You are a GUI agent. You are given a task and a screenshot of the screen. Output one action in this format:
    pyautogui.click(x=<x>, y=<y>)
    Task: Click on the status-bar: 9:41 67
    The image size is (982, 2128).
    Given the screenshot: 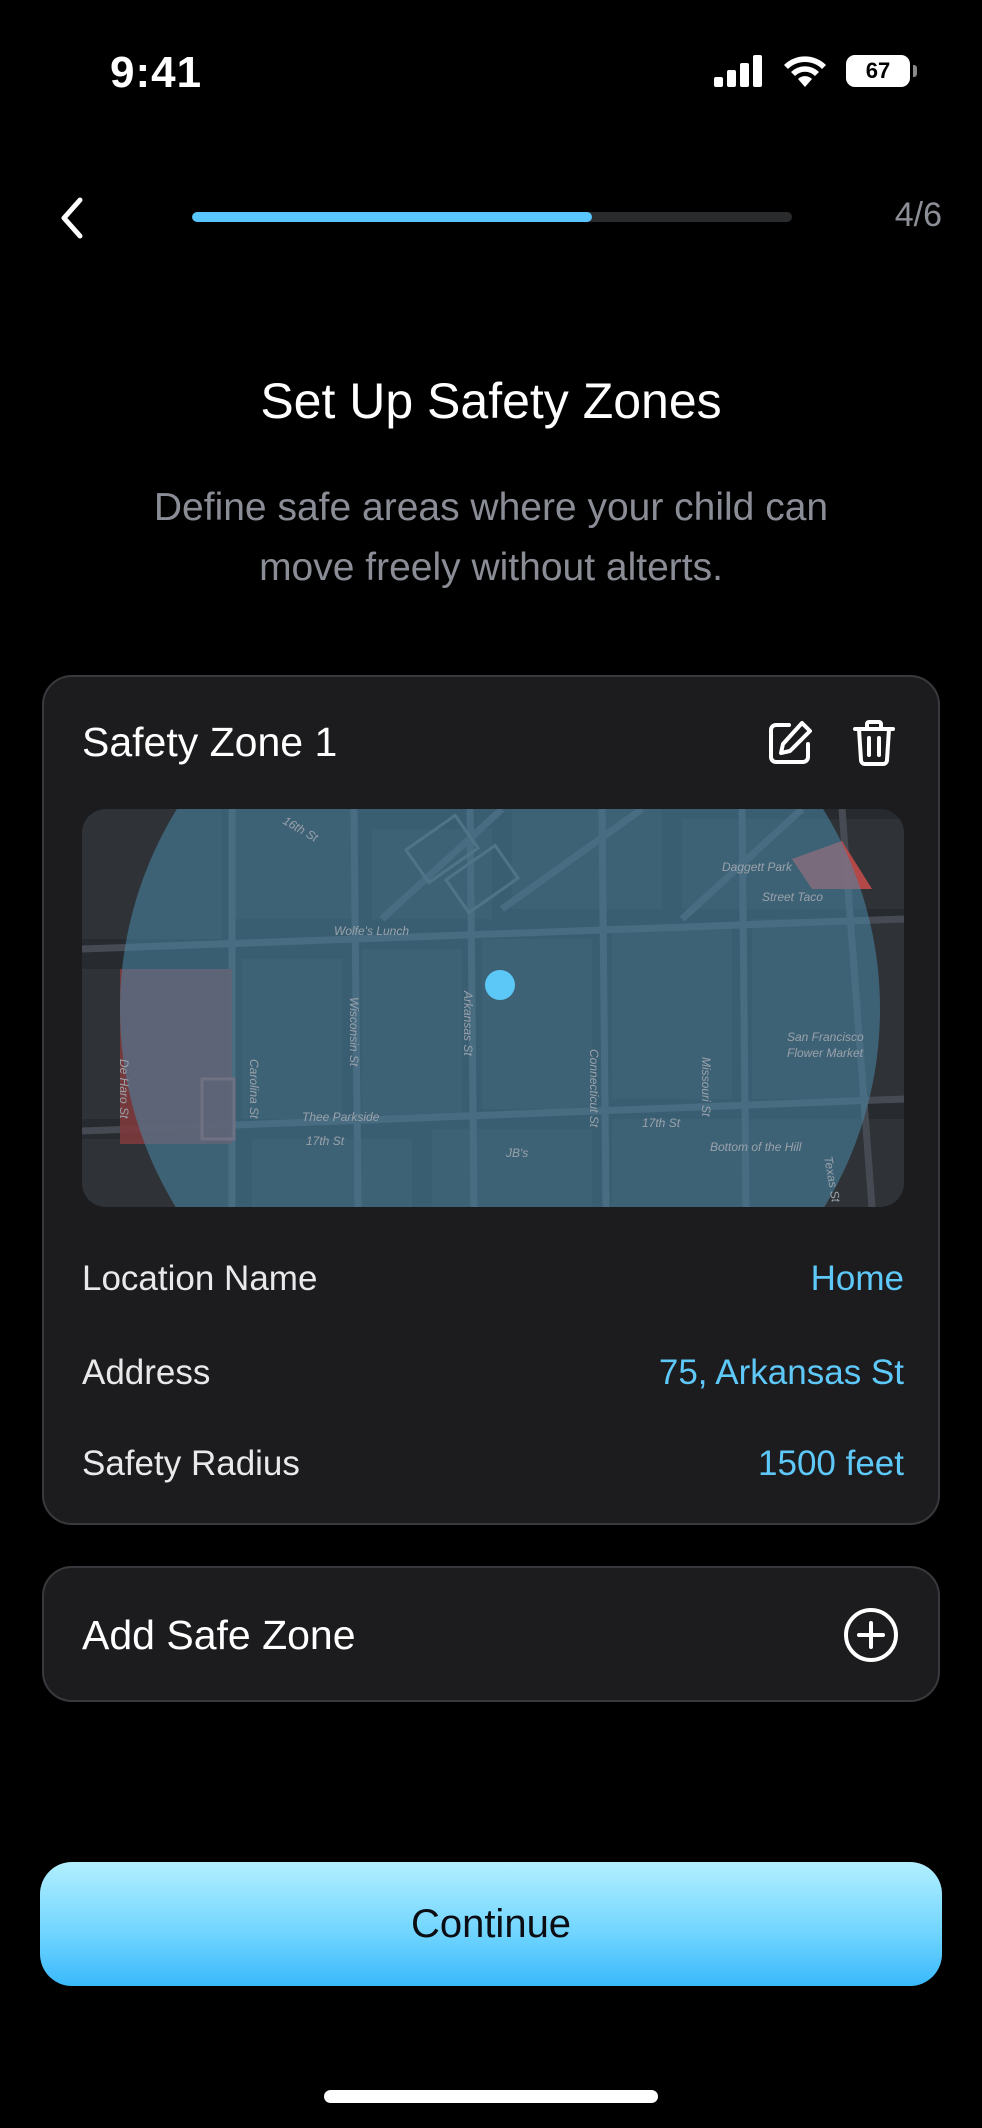 What is the action you would take?
    pyautogui.click(x=491, y=75)
    